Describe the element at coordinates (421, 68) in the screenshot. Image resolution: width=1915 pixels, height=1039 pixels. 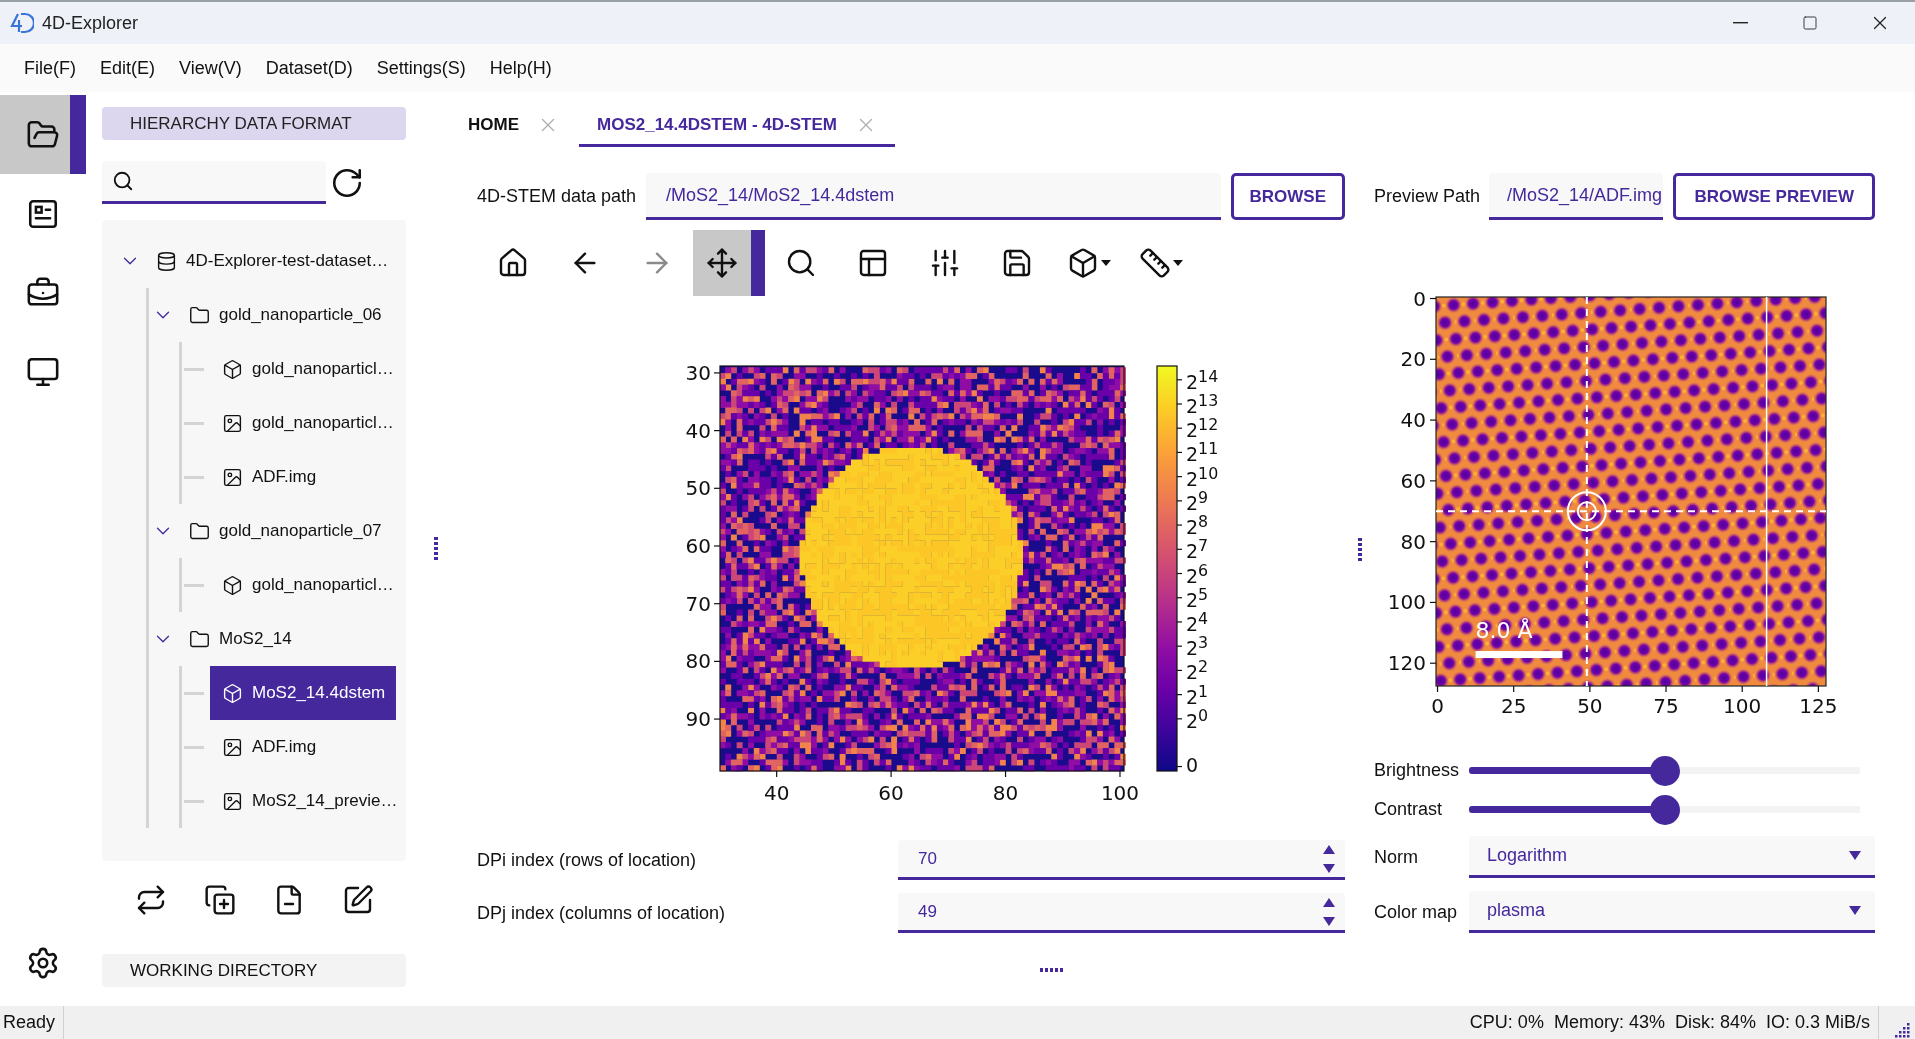
I see `menu-item: Settings(S)` at that location.